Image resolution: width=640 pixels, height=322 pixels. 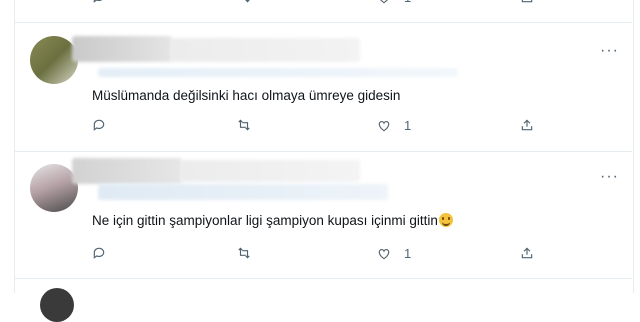 I want to click on partial-action-bar: 1, so click(x=320, y=5).